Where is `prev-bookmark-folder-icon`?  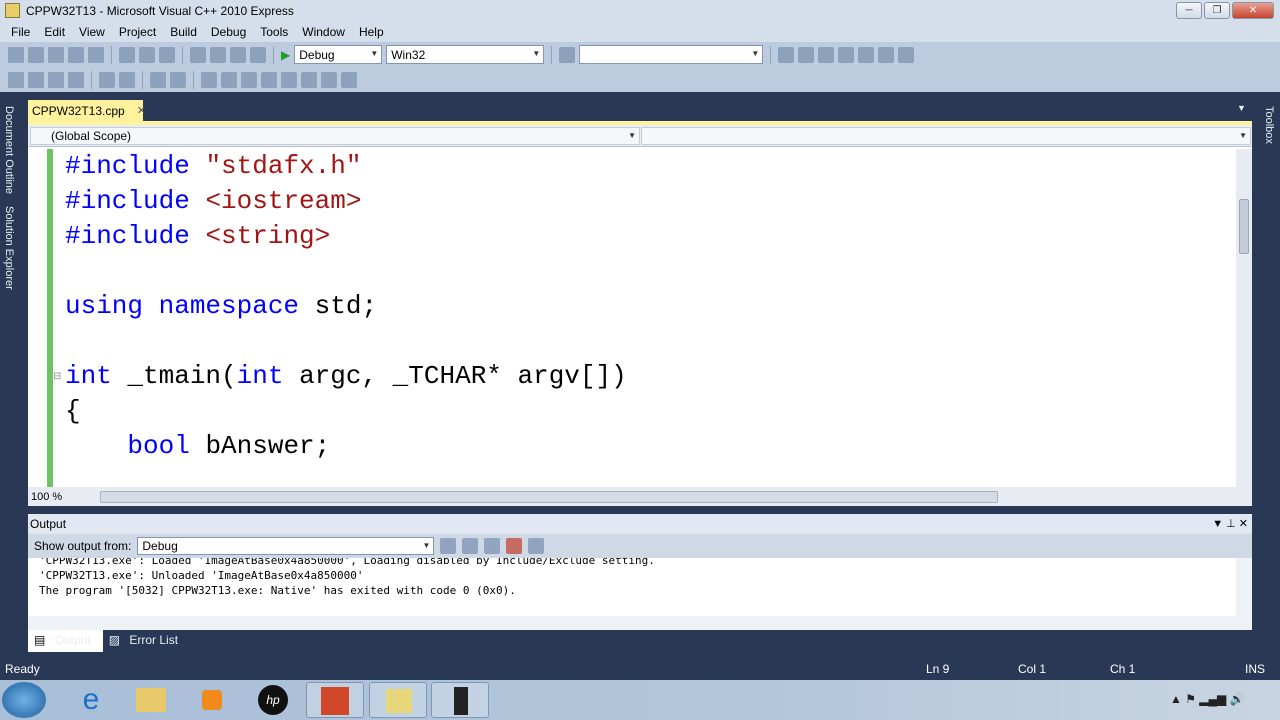
prev-bookmark-folder-icon is located at coordinates (269, 79).